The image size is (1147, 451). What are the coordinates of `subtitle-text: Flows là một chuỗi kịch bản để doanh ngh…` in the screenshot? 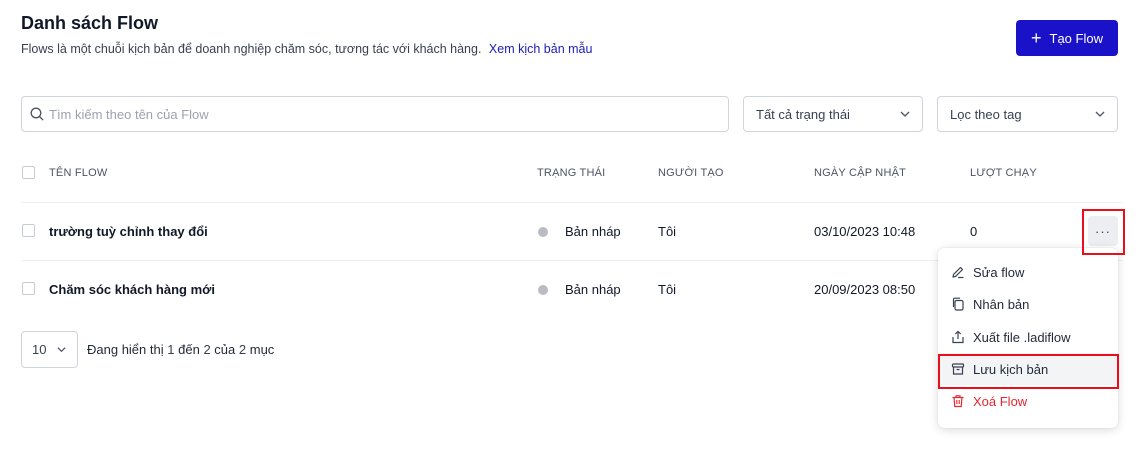 It's located at (251, 49).